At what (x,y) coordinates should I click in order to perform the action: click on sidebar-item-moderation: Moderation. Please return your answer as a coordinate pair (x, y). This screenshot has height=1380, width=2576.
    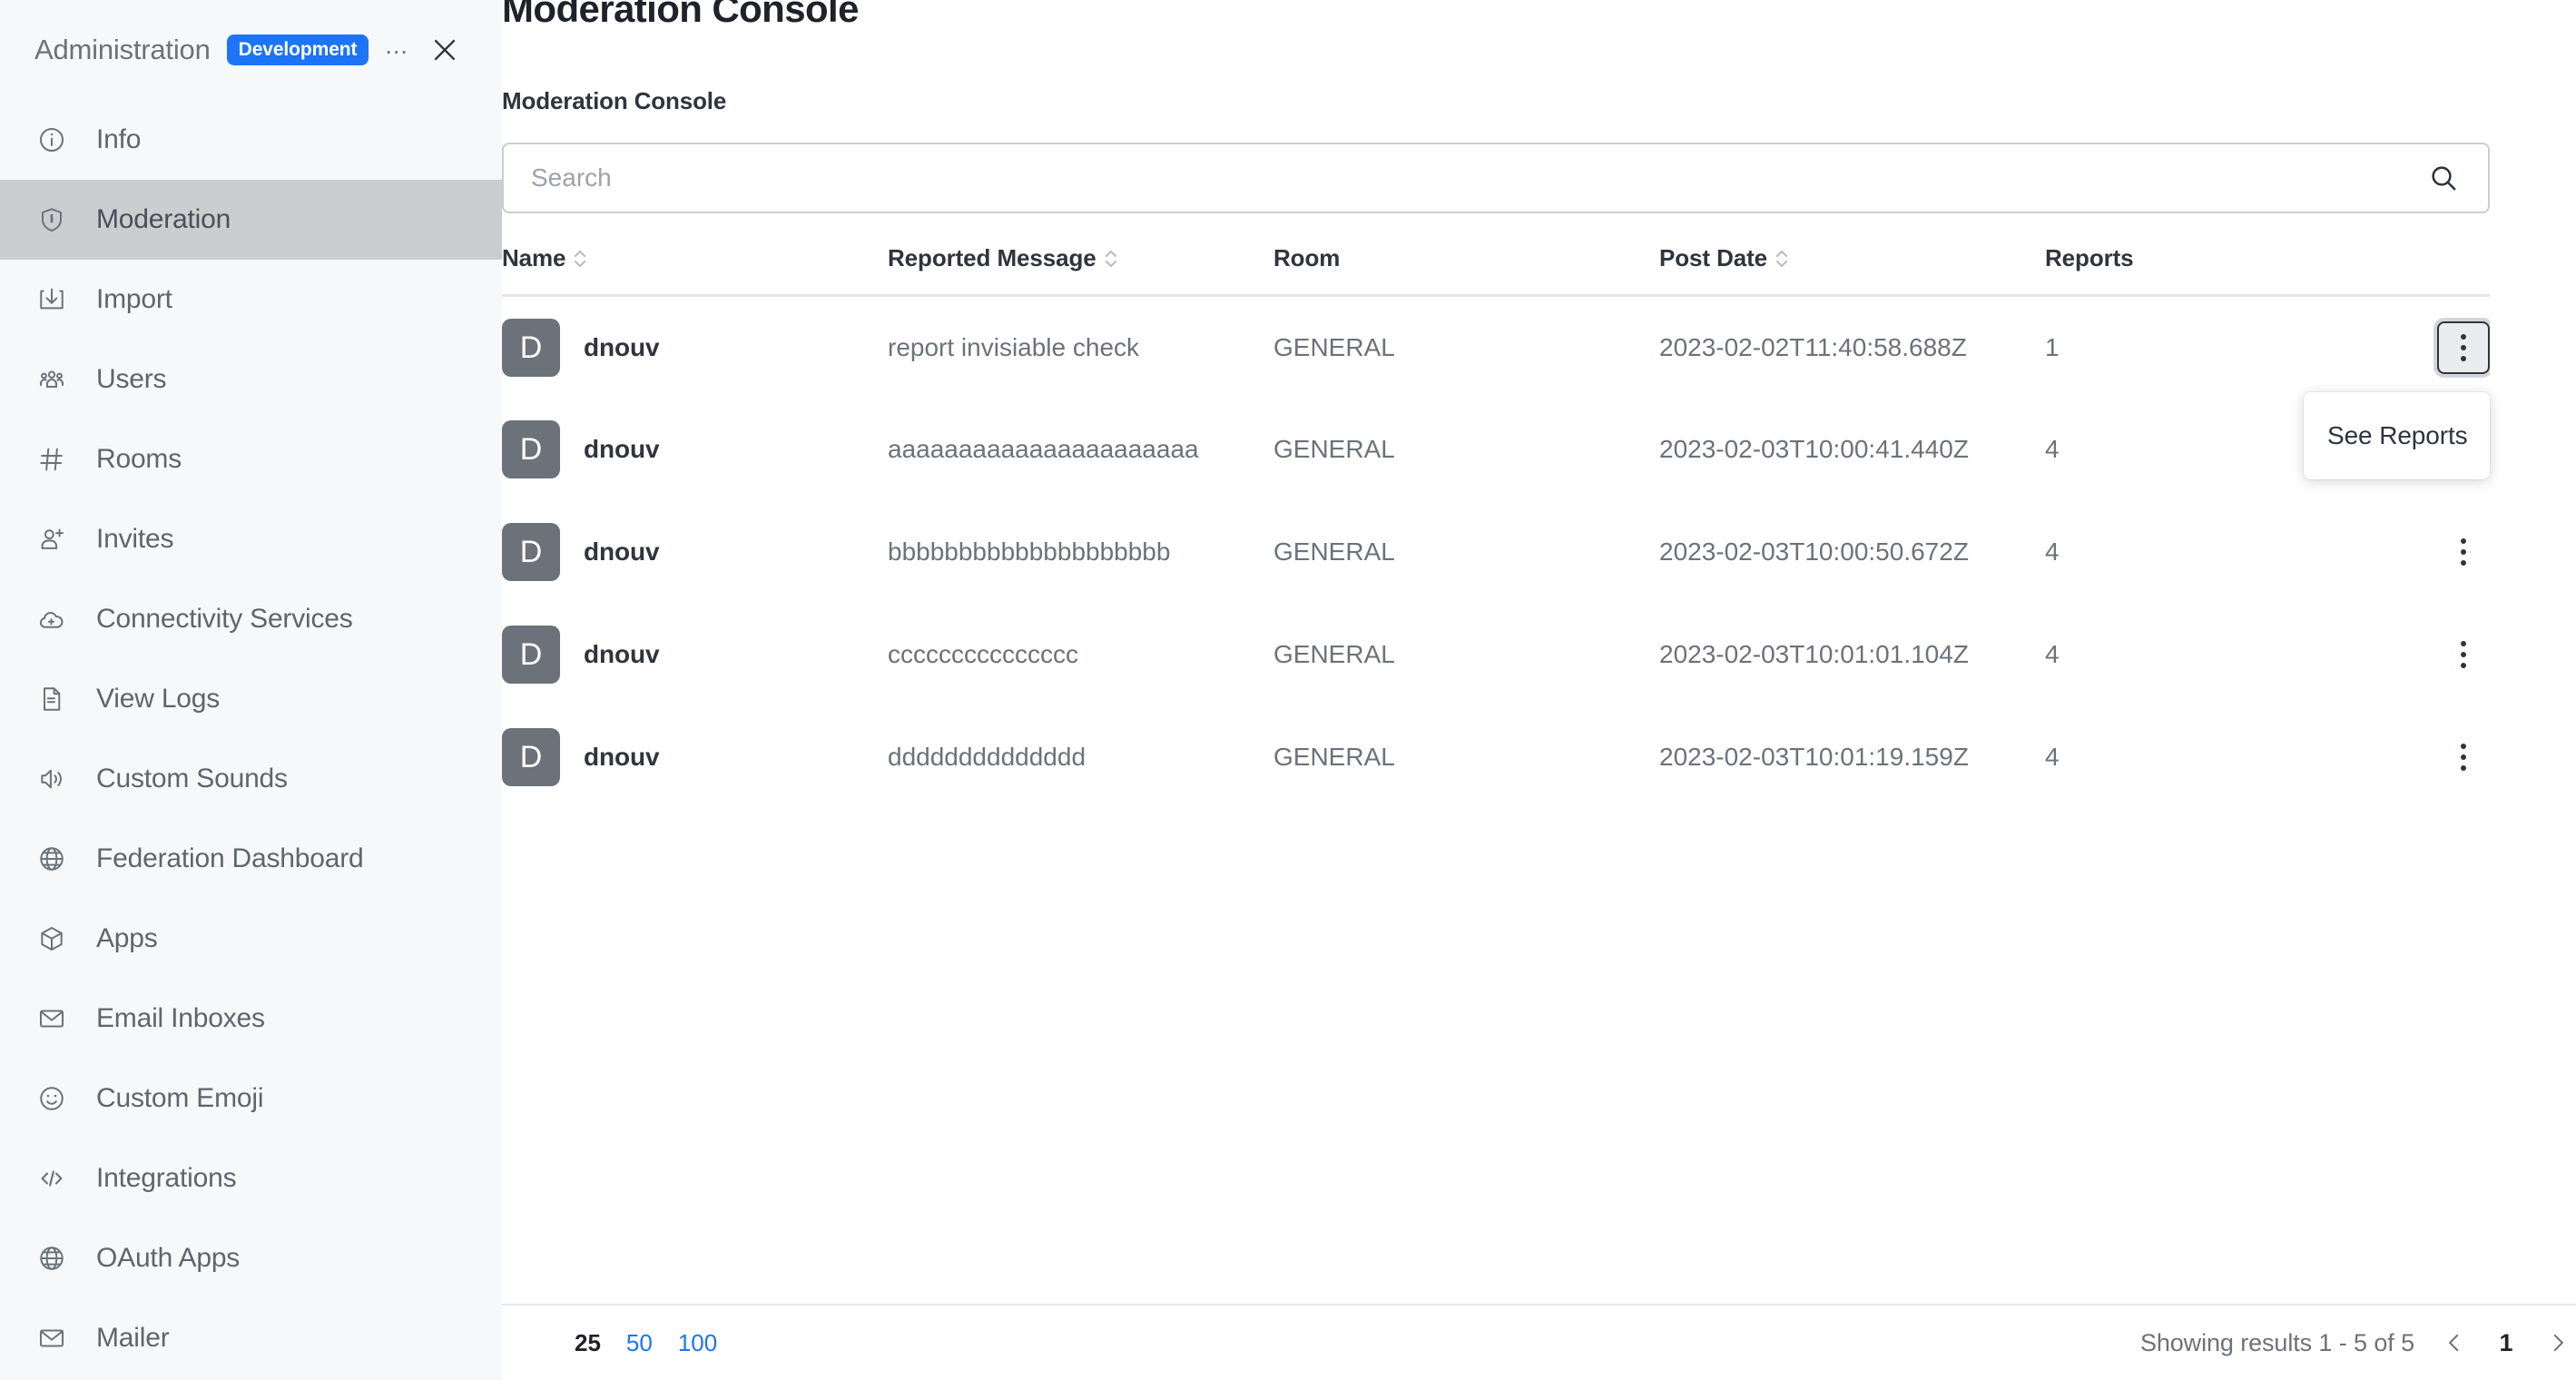
    Looking at the image, I should click on (251, 220).